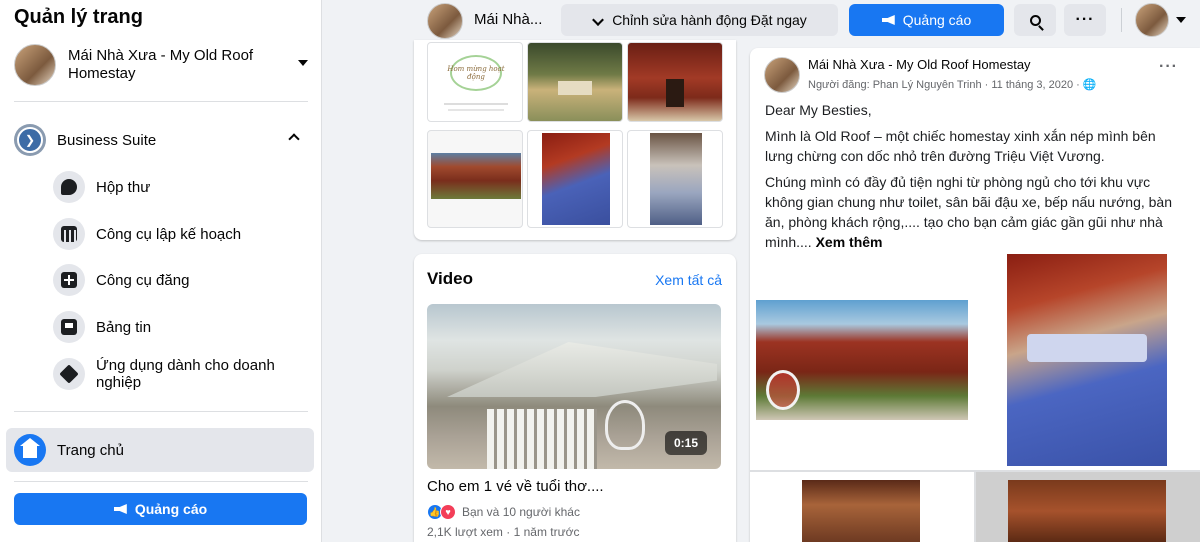 The image size is (1200, 542). Describe the element at coordinates (503, 532) in the screenshot. I see `video-stats: 2,1K lượt xem · 1 năm trước` at that location.